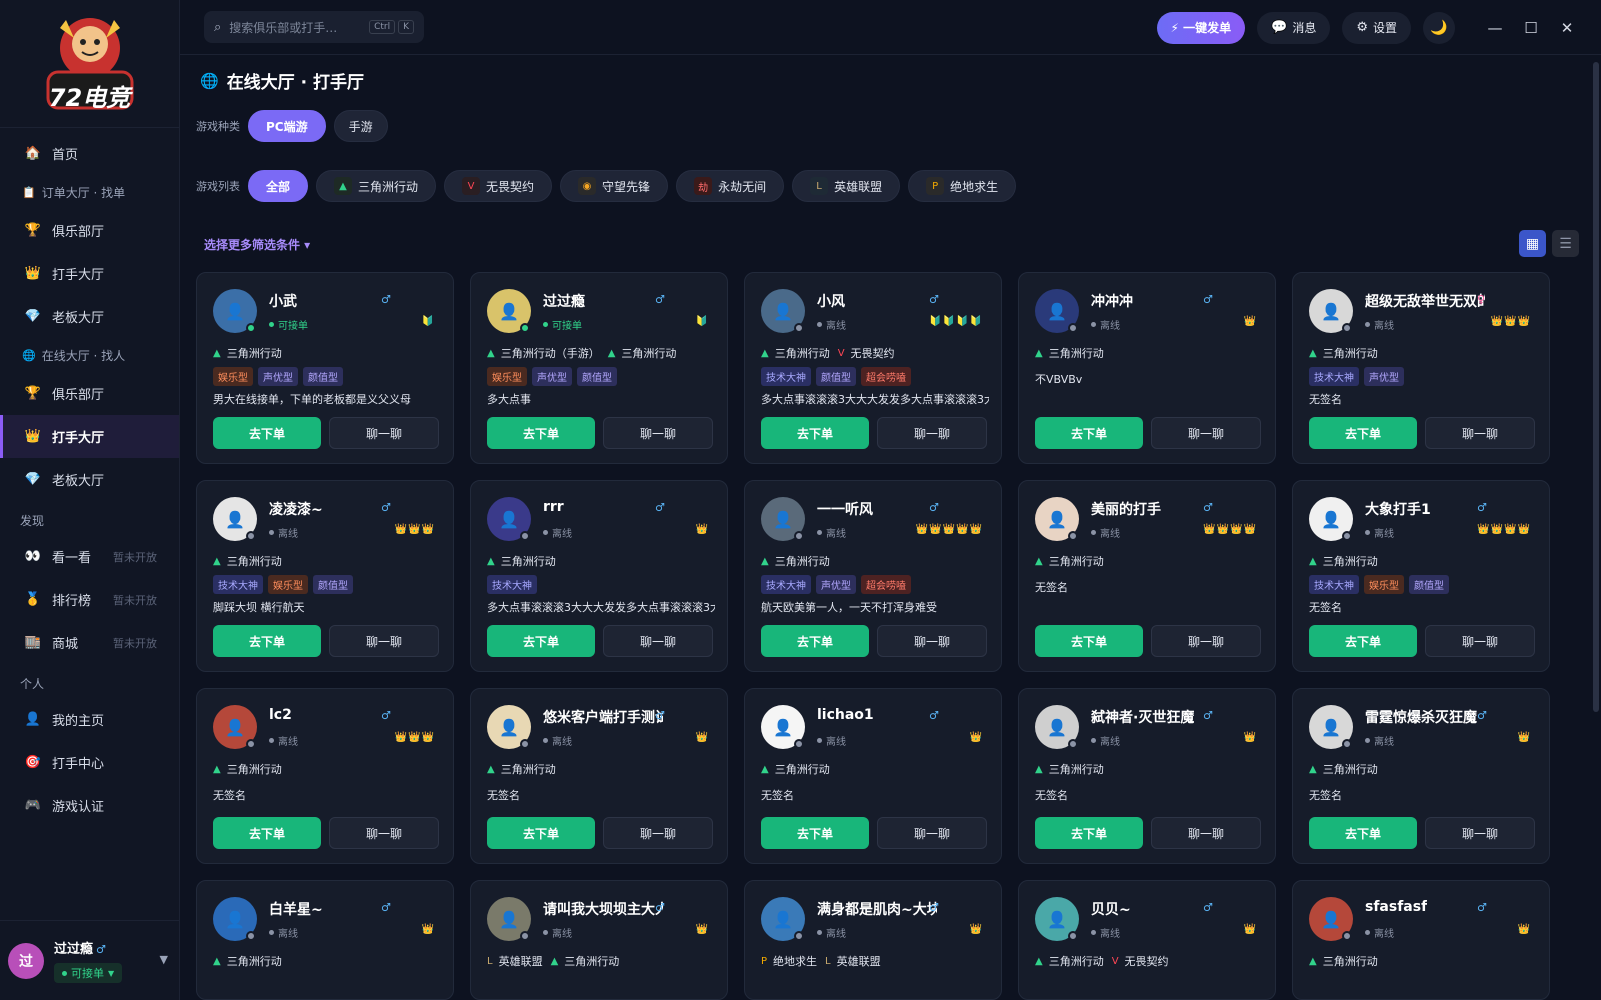 Image resolution: width=1601 pixels, height=1000 pixels. Describe the element at coordinates (845, 715) in the screenshot. I see `player-name: lichao1` at that location.